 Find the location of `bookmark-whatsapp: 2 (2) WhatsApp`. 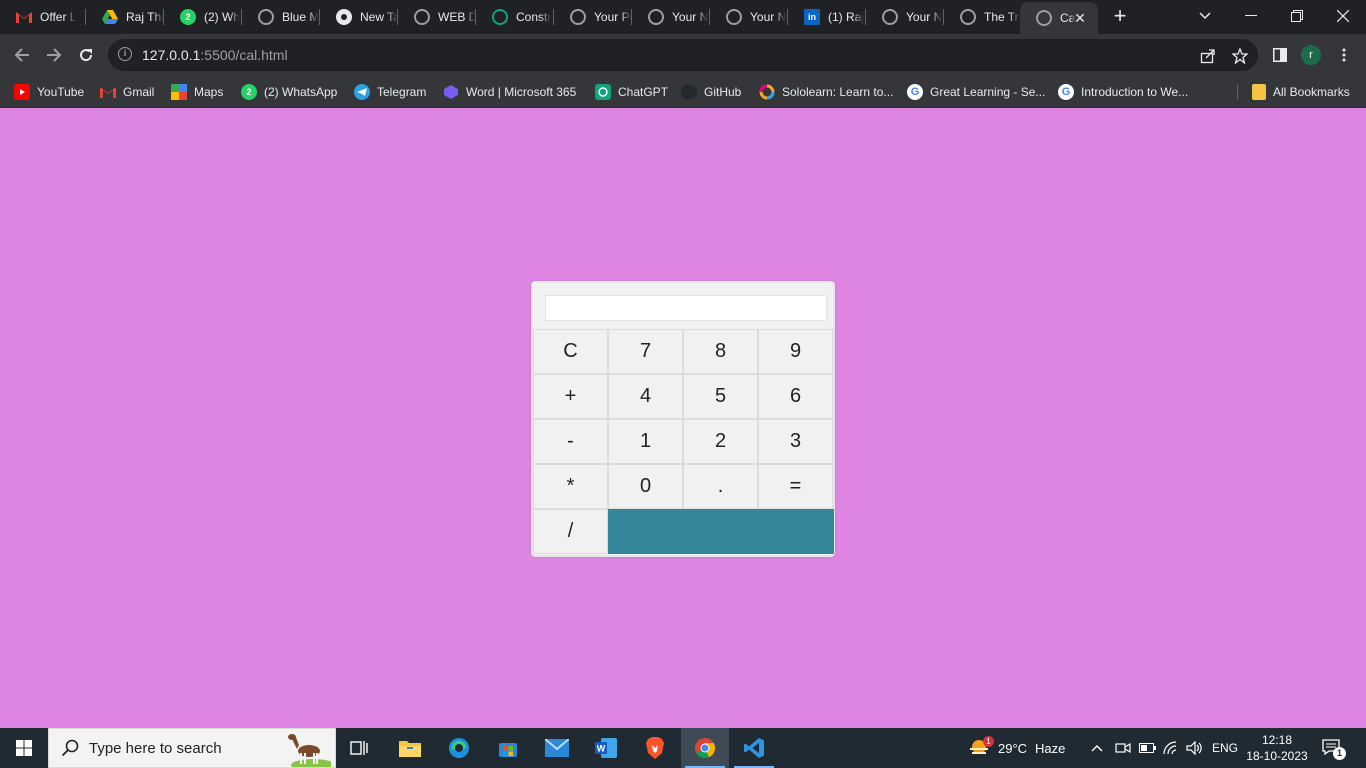

bookmark-whatsapp: 2 (2) WhatsApp is located at coordinates (289, 92).